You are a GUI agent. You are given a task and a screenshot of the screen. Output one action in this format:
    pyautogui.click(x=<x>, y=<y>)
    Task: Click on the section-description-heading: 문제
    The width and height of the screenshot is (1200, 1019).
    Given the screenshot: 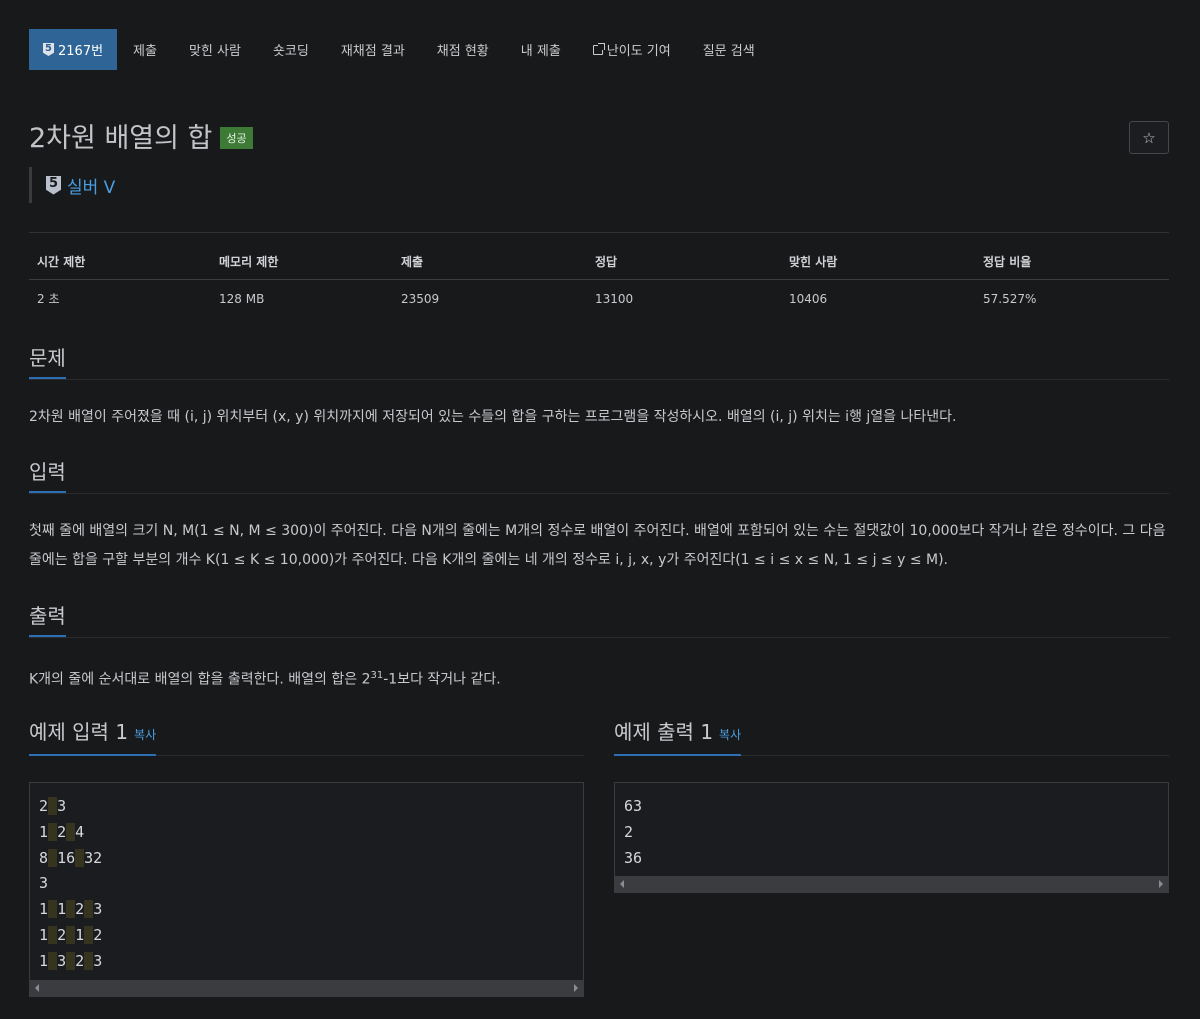 What is the action you would take?
    pyautogui.click(x=47, y=362)
    